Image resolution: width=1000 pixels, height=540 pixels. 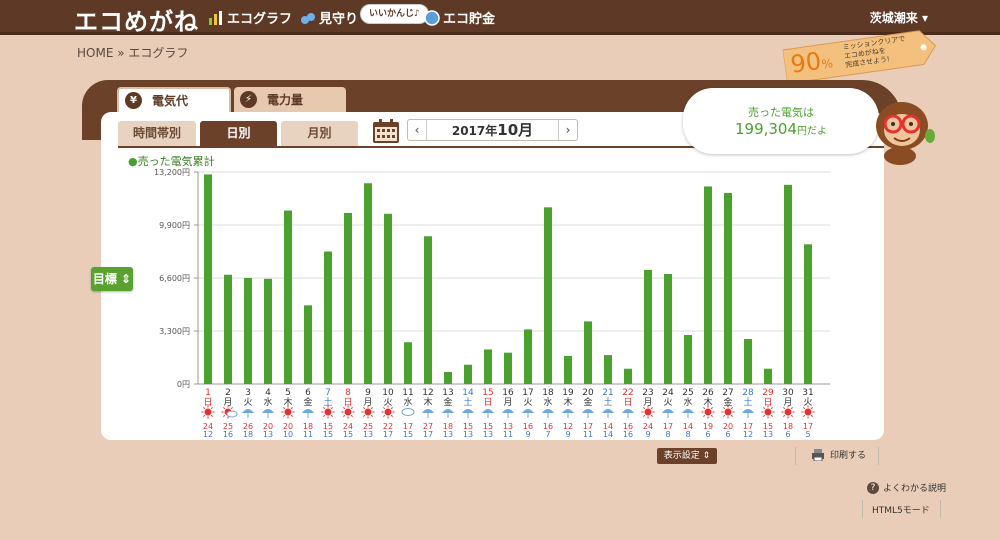 I want to click on x-day-label: 29, so click(x=768, y=393).